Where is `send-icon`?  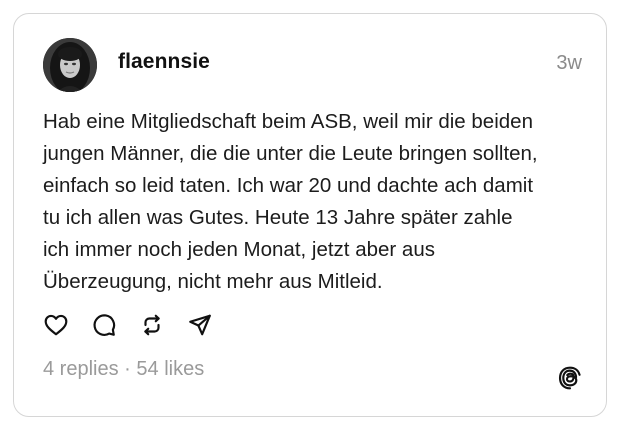
send-icon is located at coordinates (200, 325).